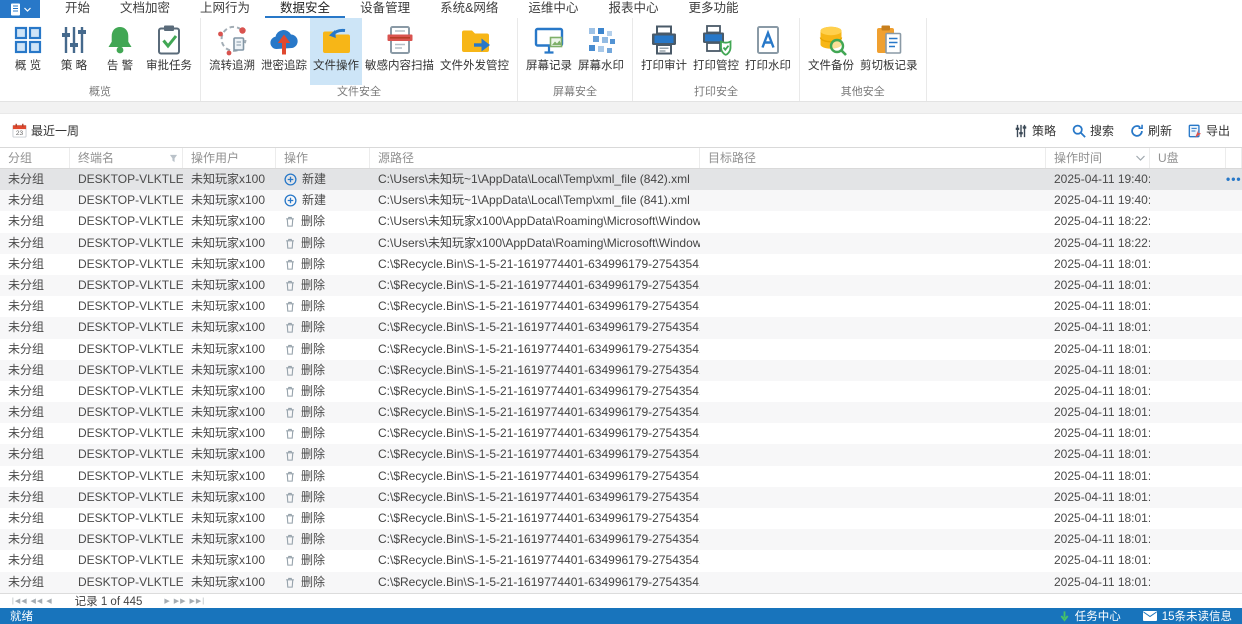 This screenshot has height=624, width=1242. What do you see at coordinates (313, 221) in the screenshot?
I see `operation-label: 删除` at bounding box center [313, 221].